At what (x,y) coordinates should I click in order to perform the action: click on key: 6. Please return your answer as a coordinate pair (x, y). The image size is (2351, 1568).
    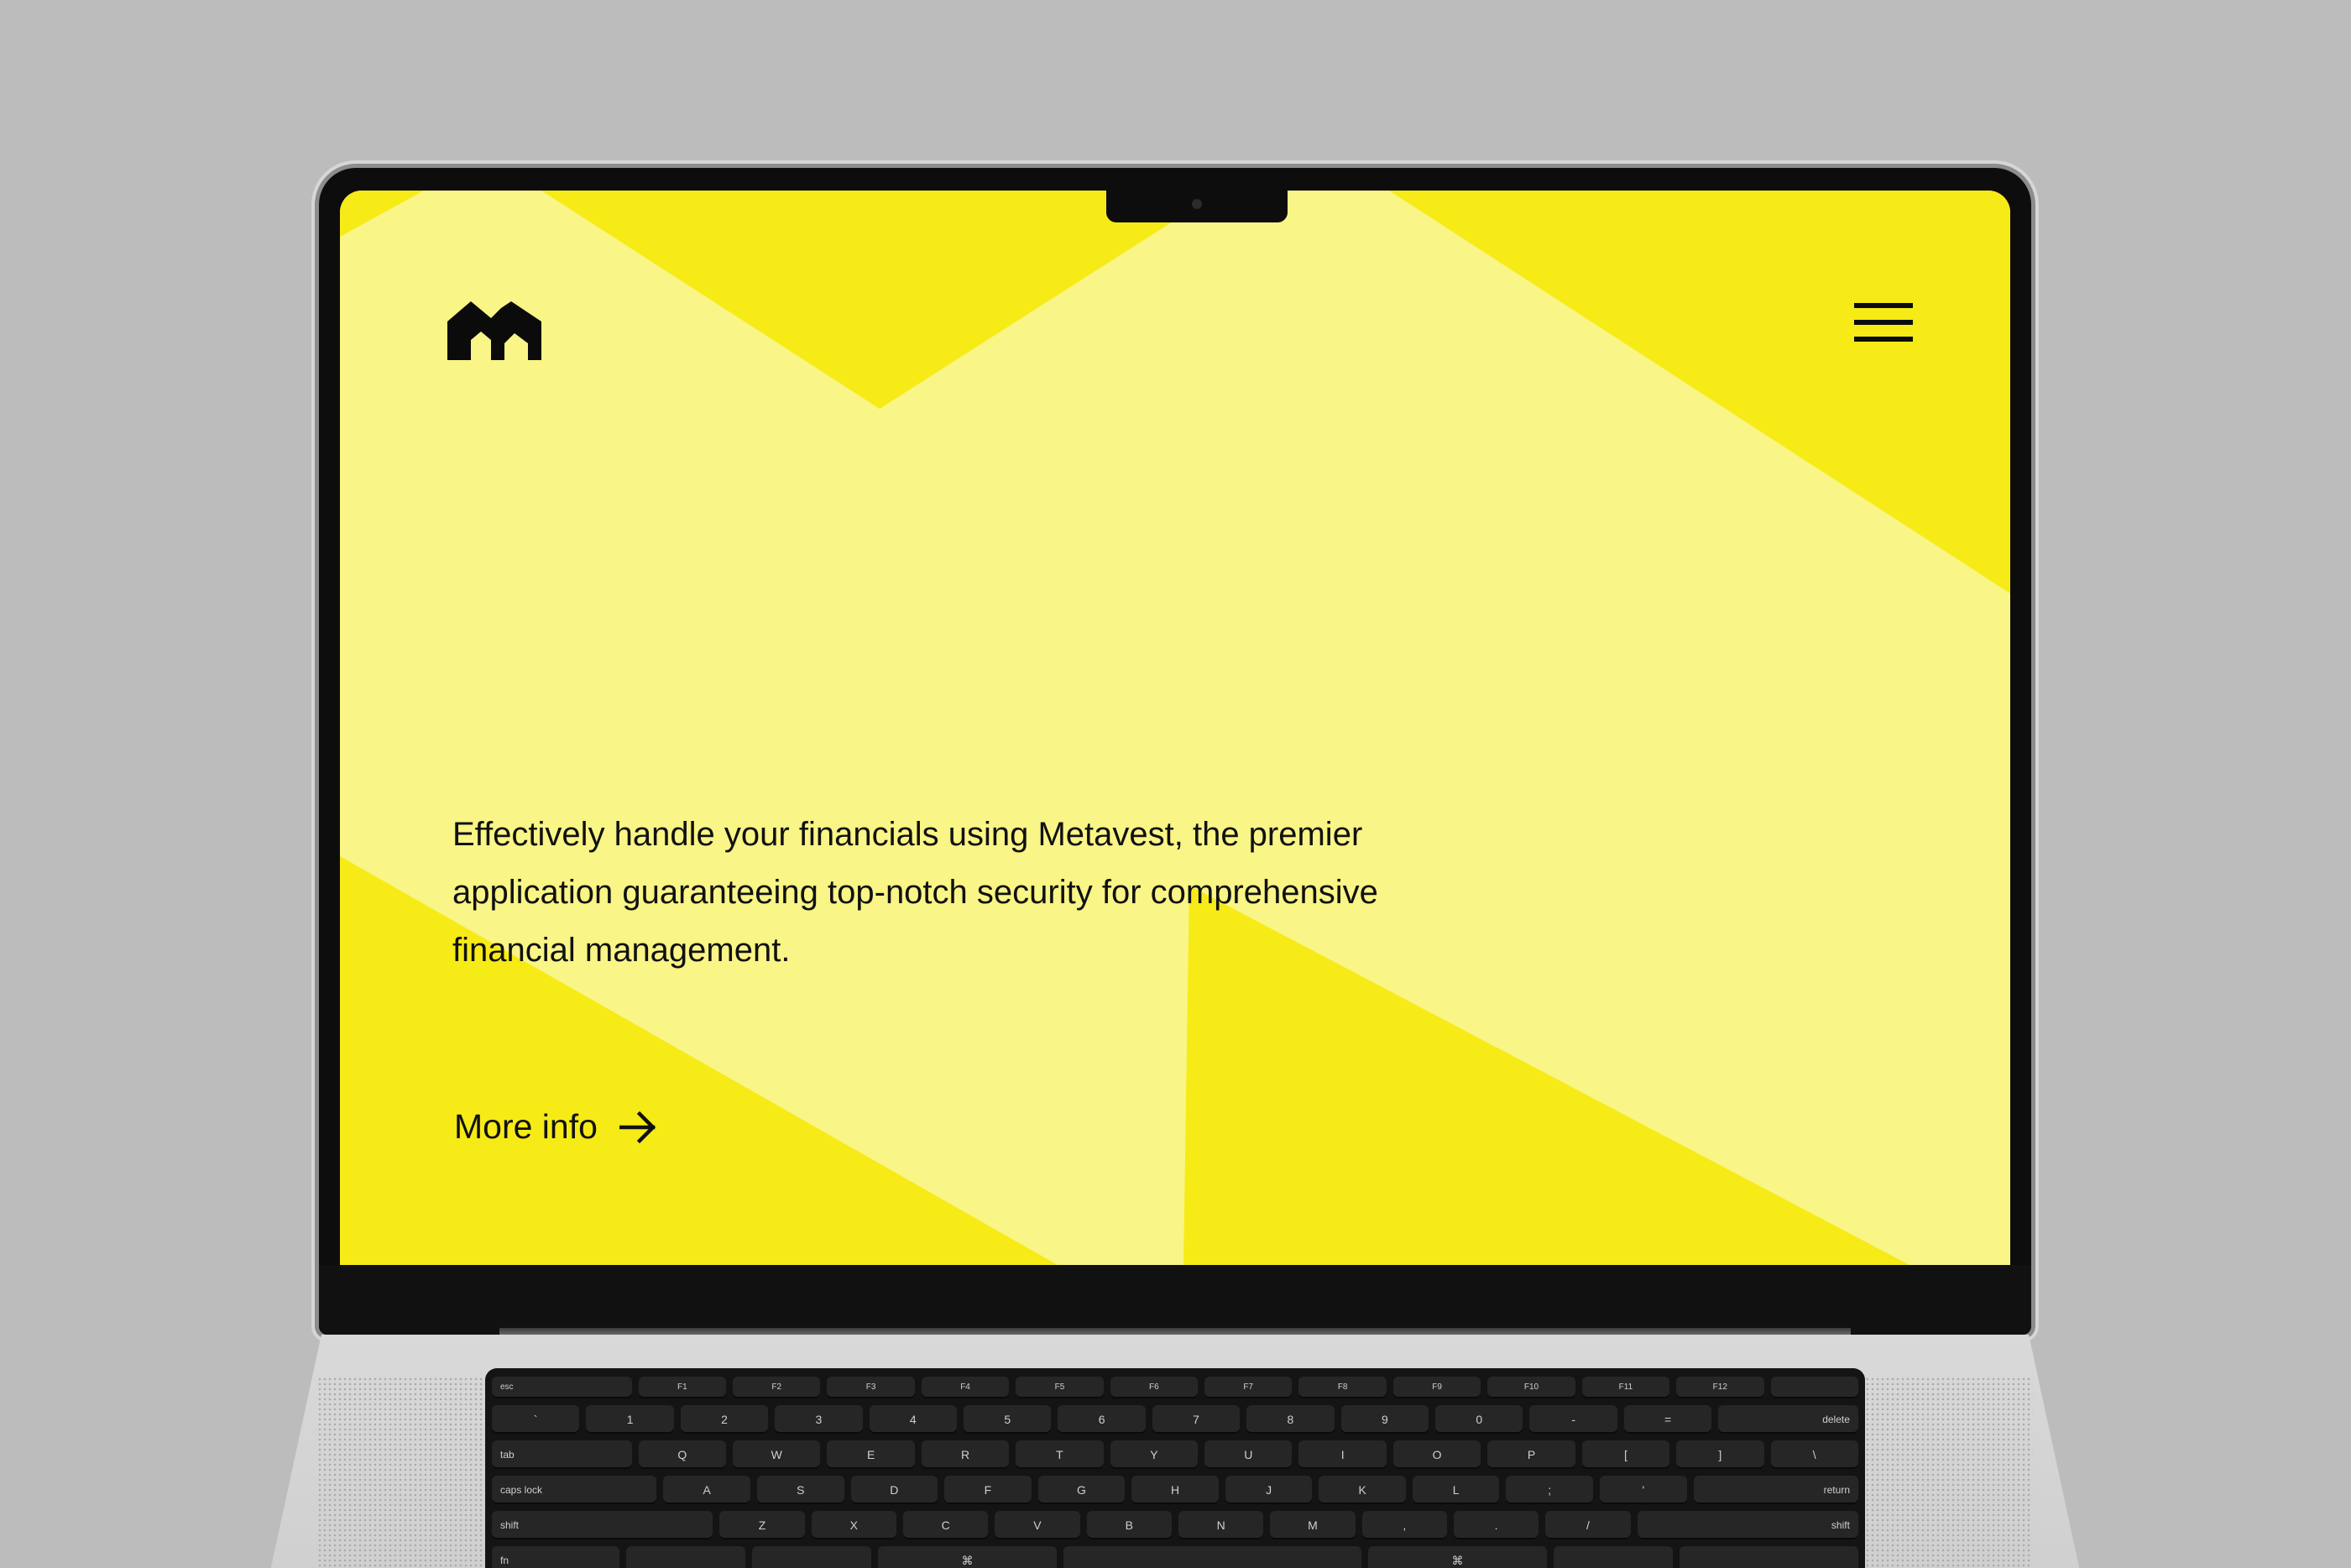
    Looking at the image, I should click on (1102, 1419).